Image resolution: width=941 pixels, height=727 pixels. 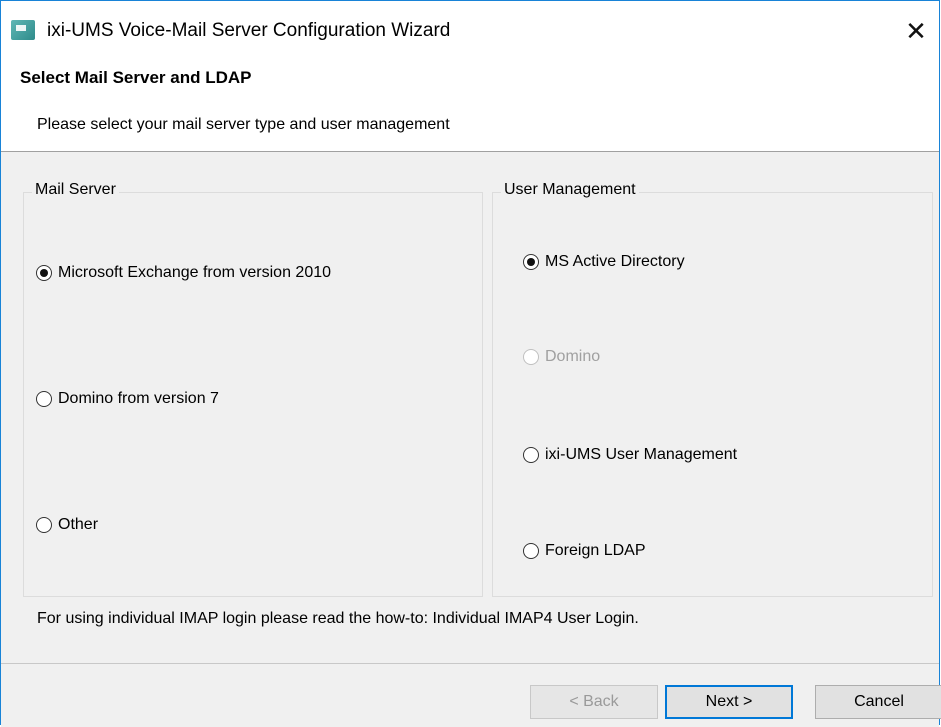 What do you see at coordinates (138, 398) in the screenshot?
I see `radio-label: Domino from version 7` at bounding box center [138, 398].